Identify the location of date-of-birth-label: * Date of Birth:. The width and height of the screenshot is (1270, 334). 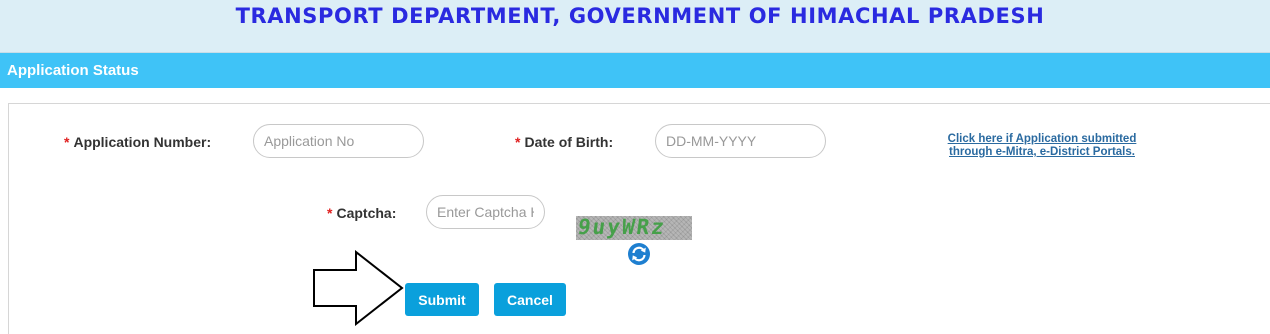
(564, 142).